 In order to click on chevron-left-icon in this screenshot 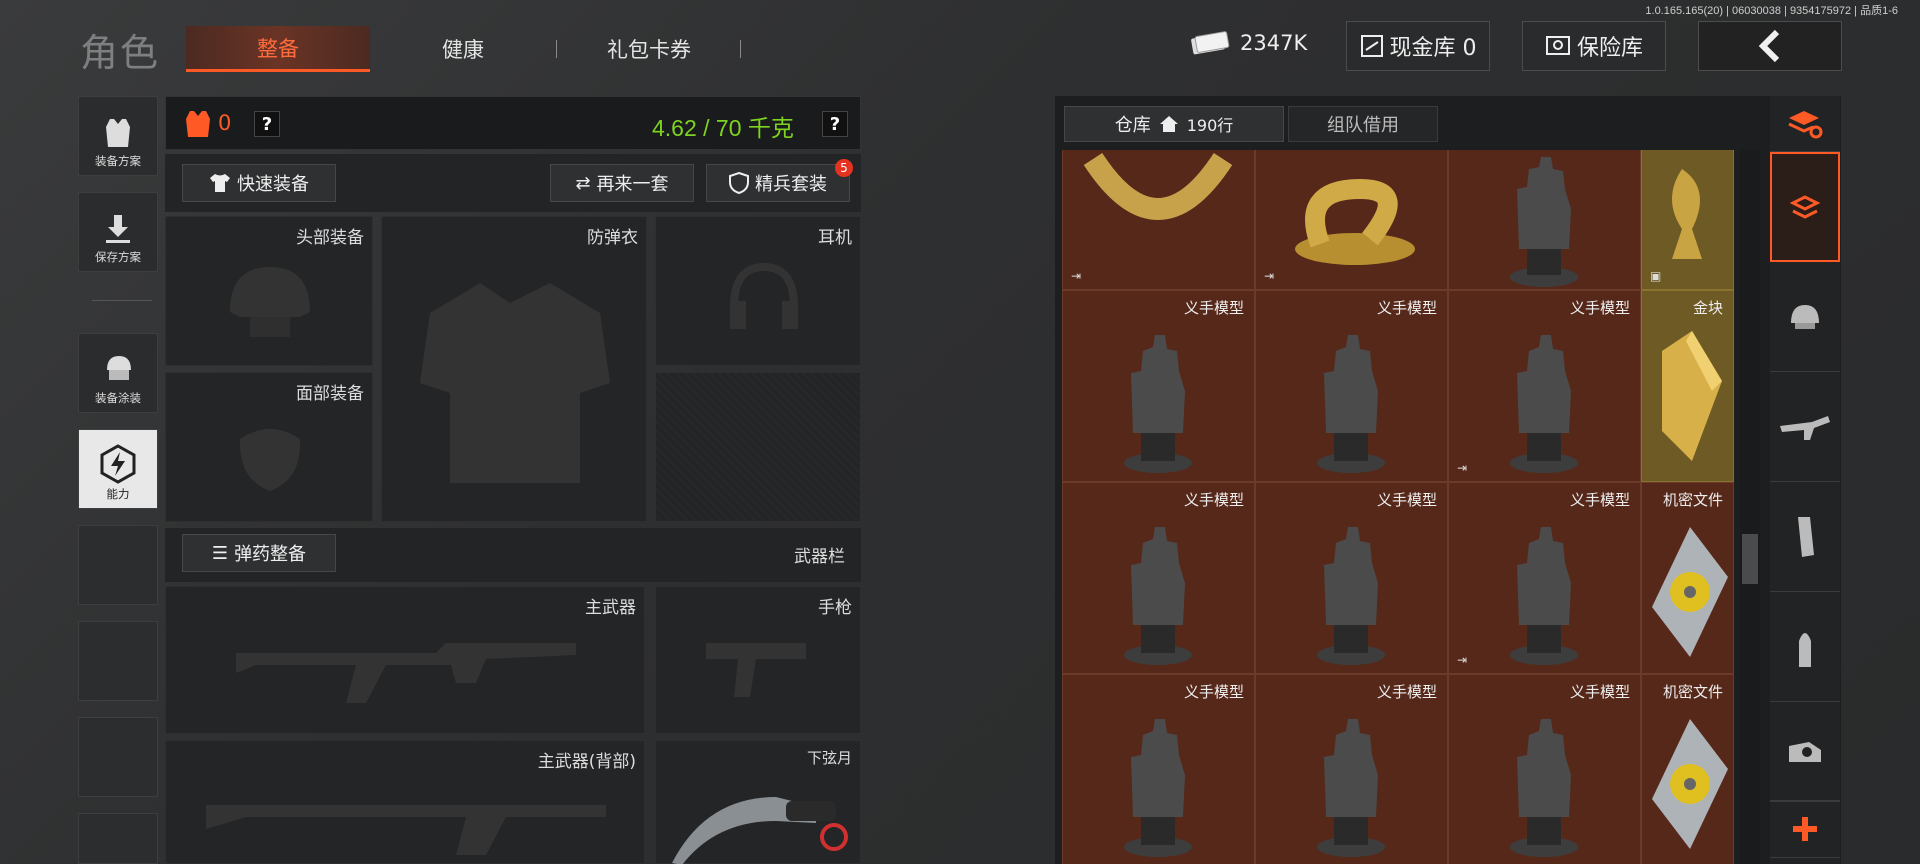, I will do `click(1769, 46)`.